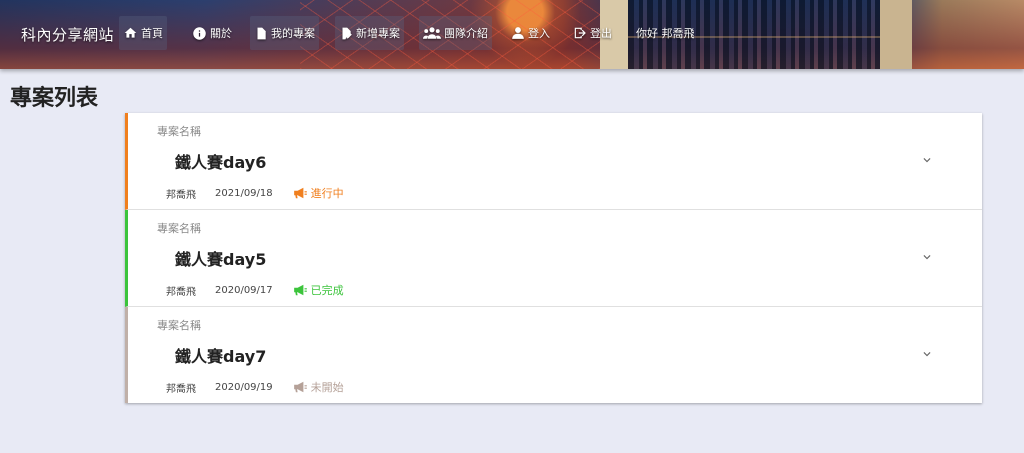 The height and width of the screenshot is (453, 1024). Describe the element at coordinates (54, 98) in the screenshot. I see `page-title: 專案列表` at that location.